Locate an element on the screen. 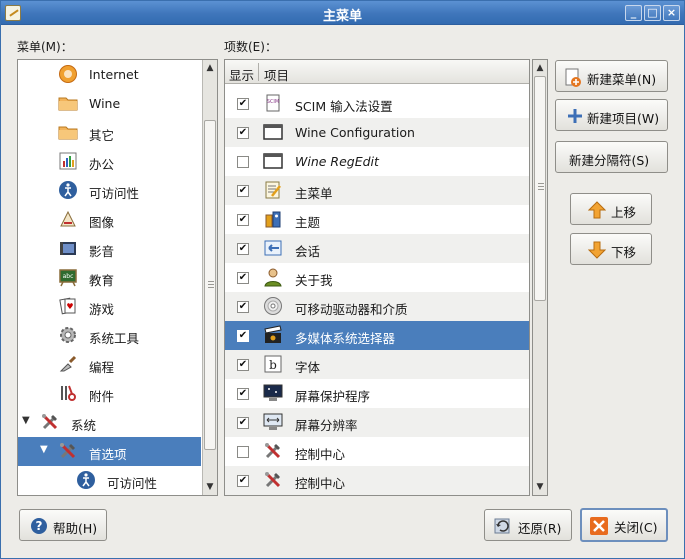 The width and height of the screenshot is (685, 559). item-row: ✔ 可移动驱动器和介质 is located at coordinates (377, 306).